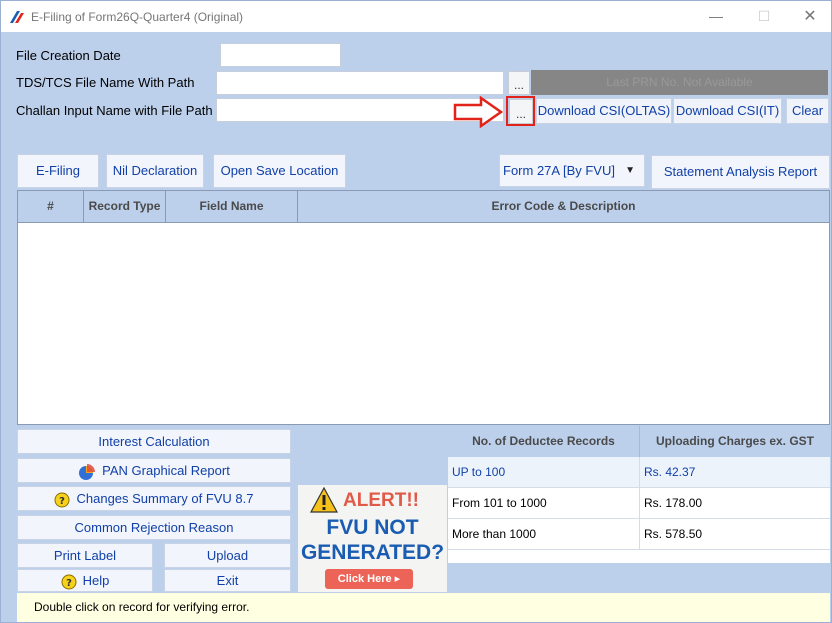 This screenshot has width=832, height=623. I want to click on charge-cell: Rs. 578.50, so click(673, 534).